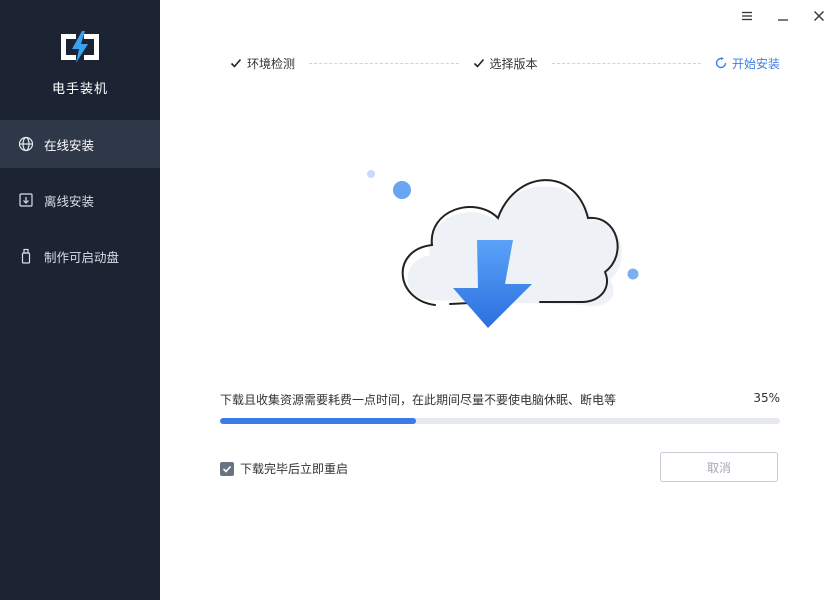 The height and width of the screenshot is (600, 840). I want to click on sidebar-nav: 在线安装 离线安装 制作可启动盘, so click(80, 204).